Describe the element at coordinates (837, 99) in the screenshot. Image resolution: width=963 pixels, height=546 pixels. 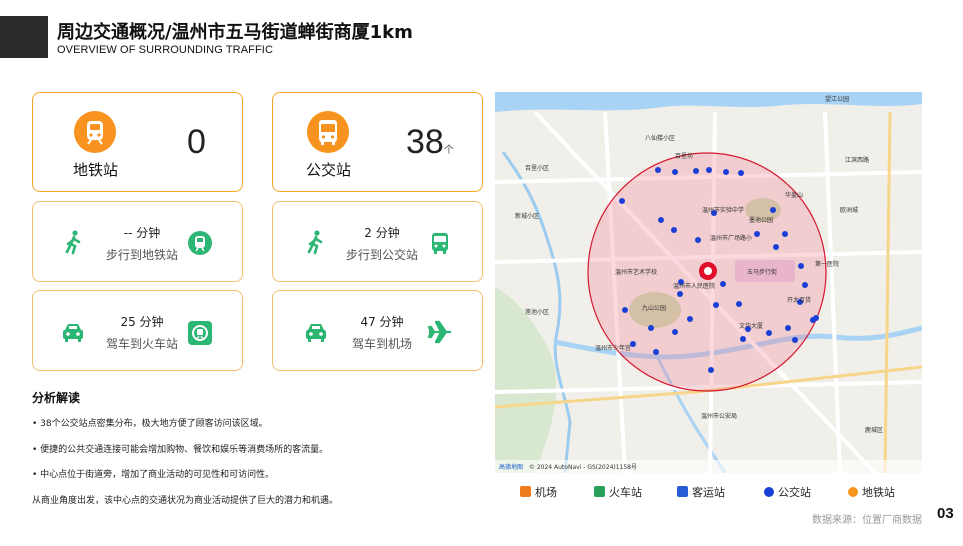
I see `svg-text: 望江公园` at that location.